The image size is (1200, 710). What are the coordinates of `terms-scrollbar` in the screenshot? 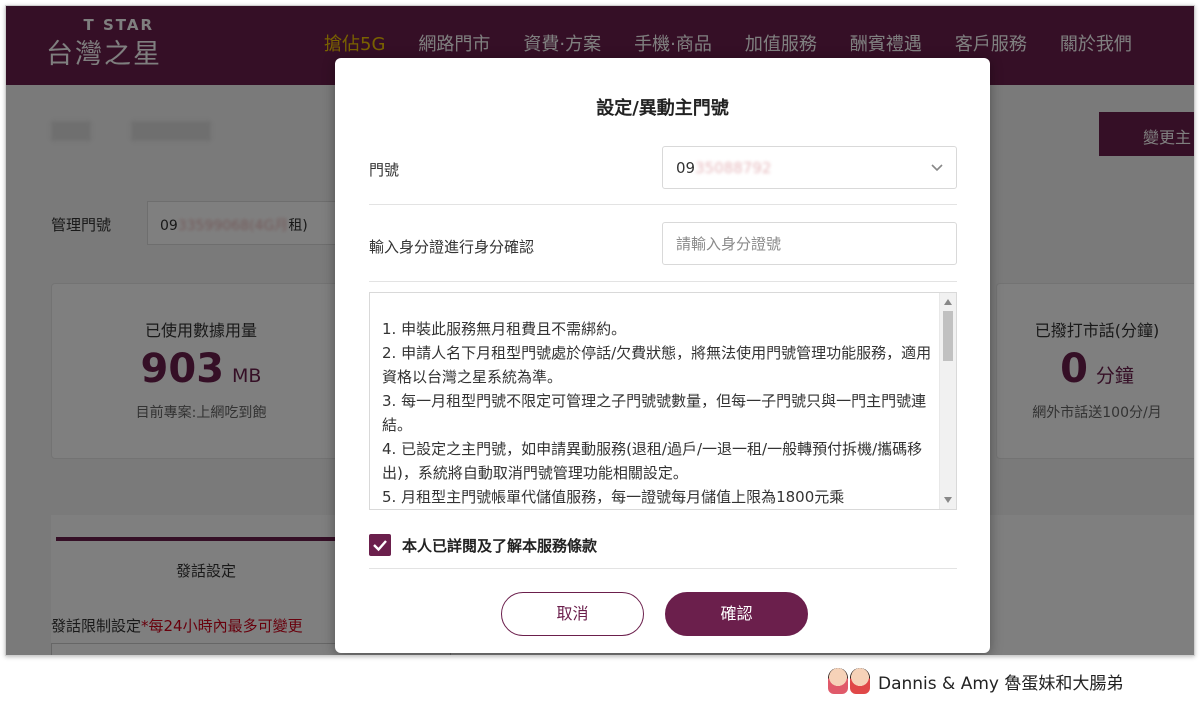 It's located at (947, 401).